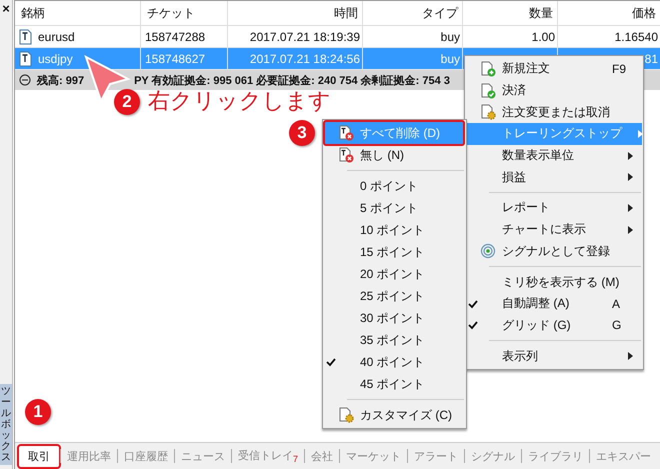 The height and width of the screenshot is (469, 660). What do you see at coordinates (394, 208) in the screenshot?
I see `menu-item: 5 ポイント` at bounding box center [394, 208].